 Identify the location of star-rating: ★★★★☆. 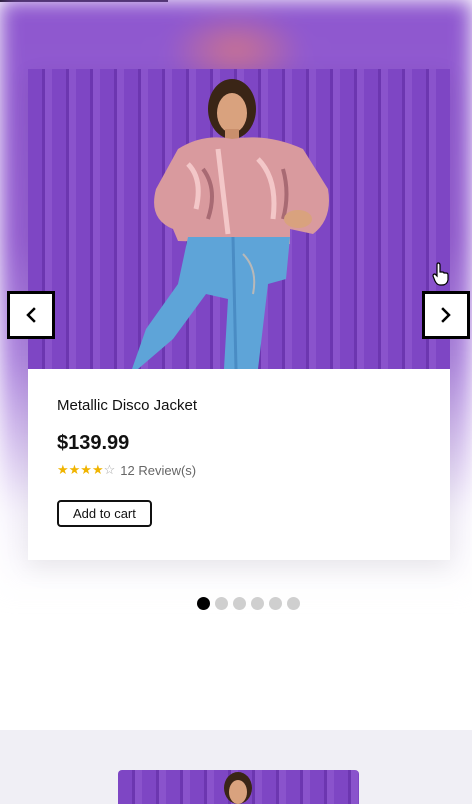
(86, 470).